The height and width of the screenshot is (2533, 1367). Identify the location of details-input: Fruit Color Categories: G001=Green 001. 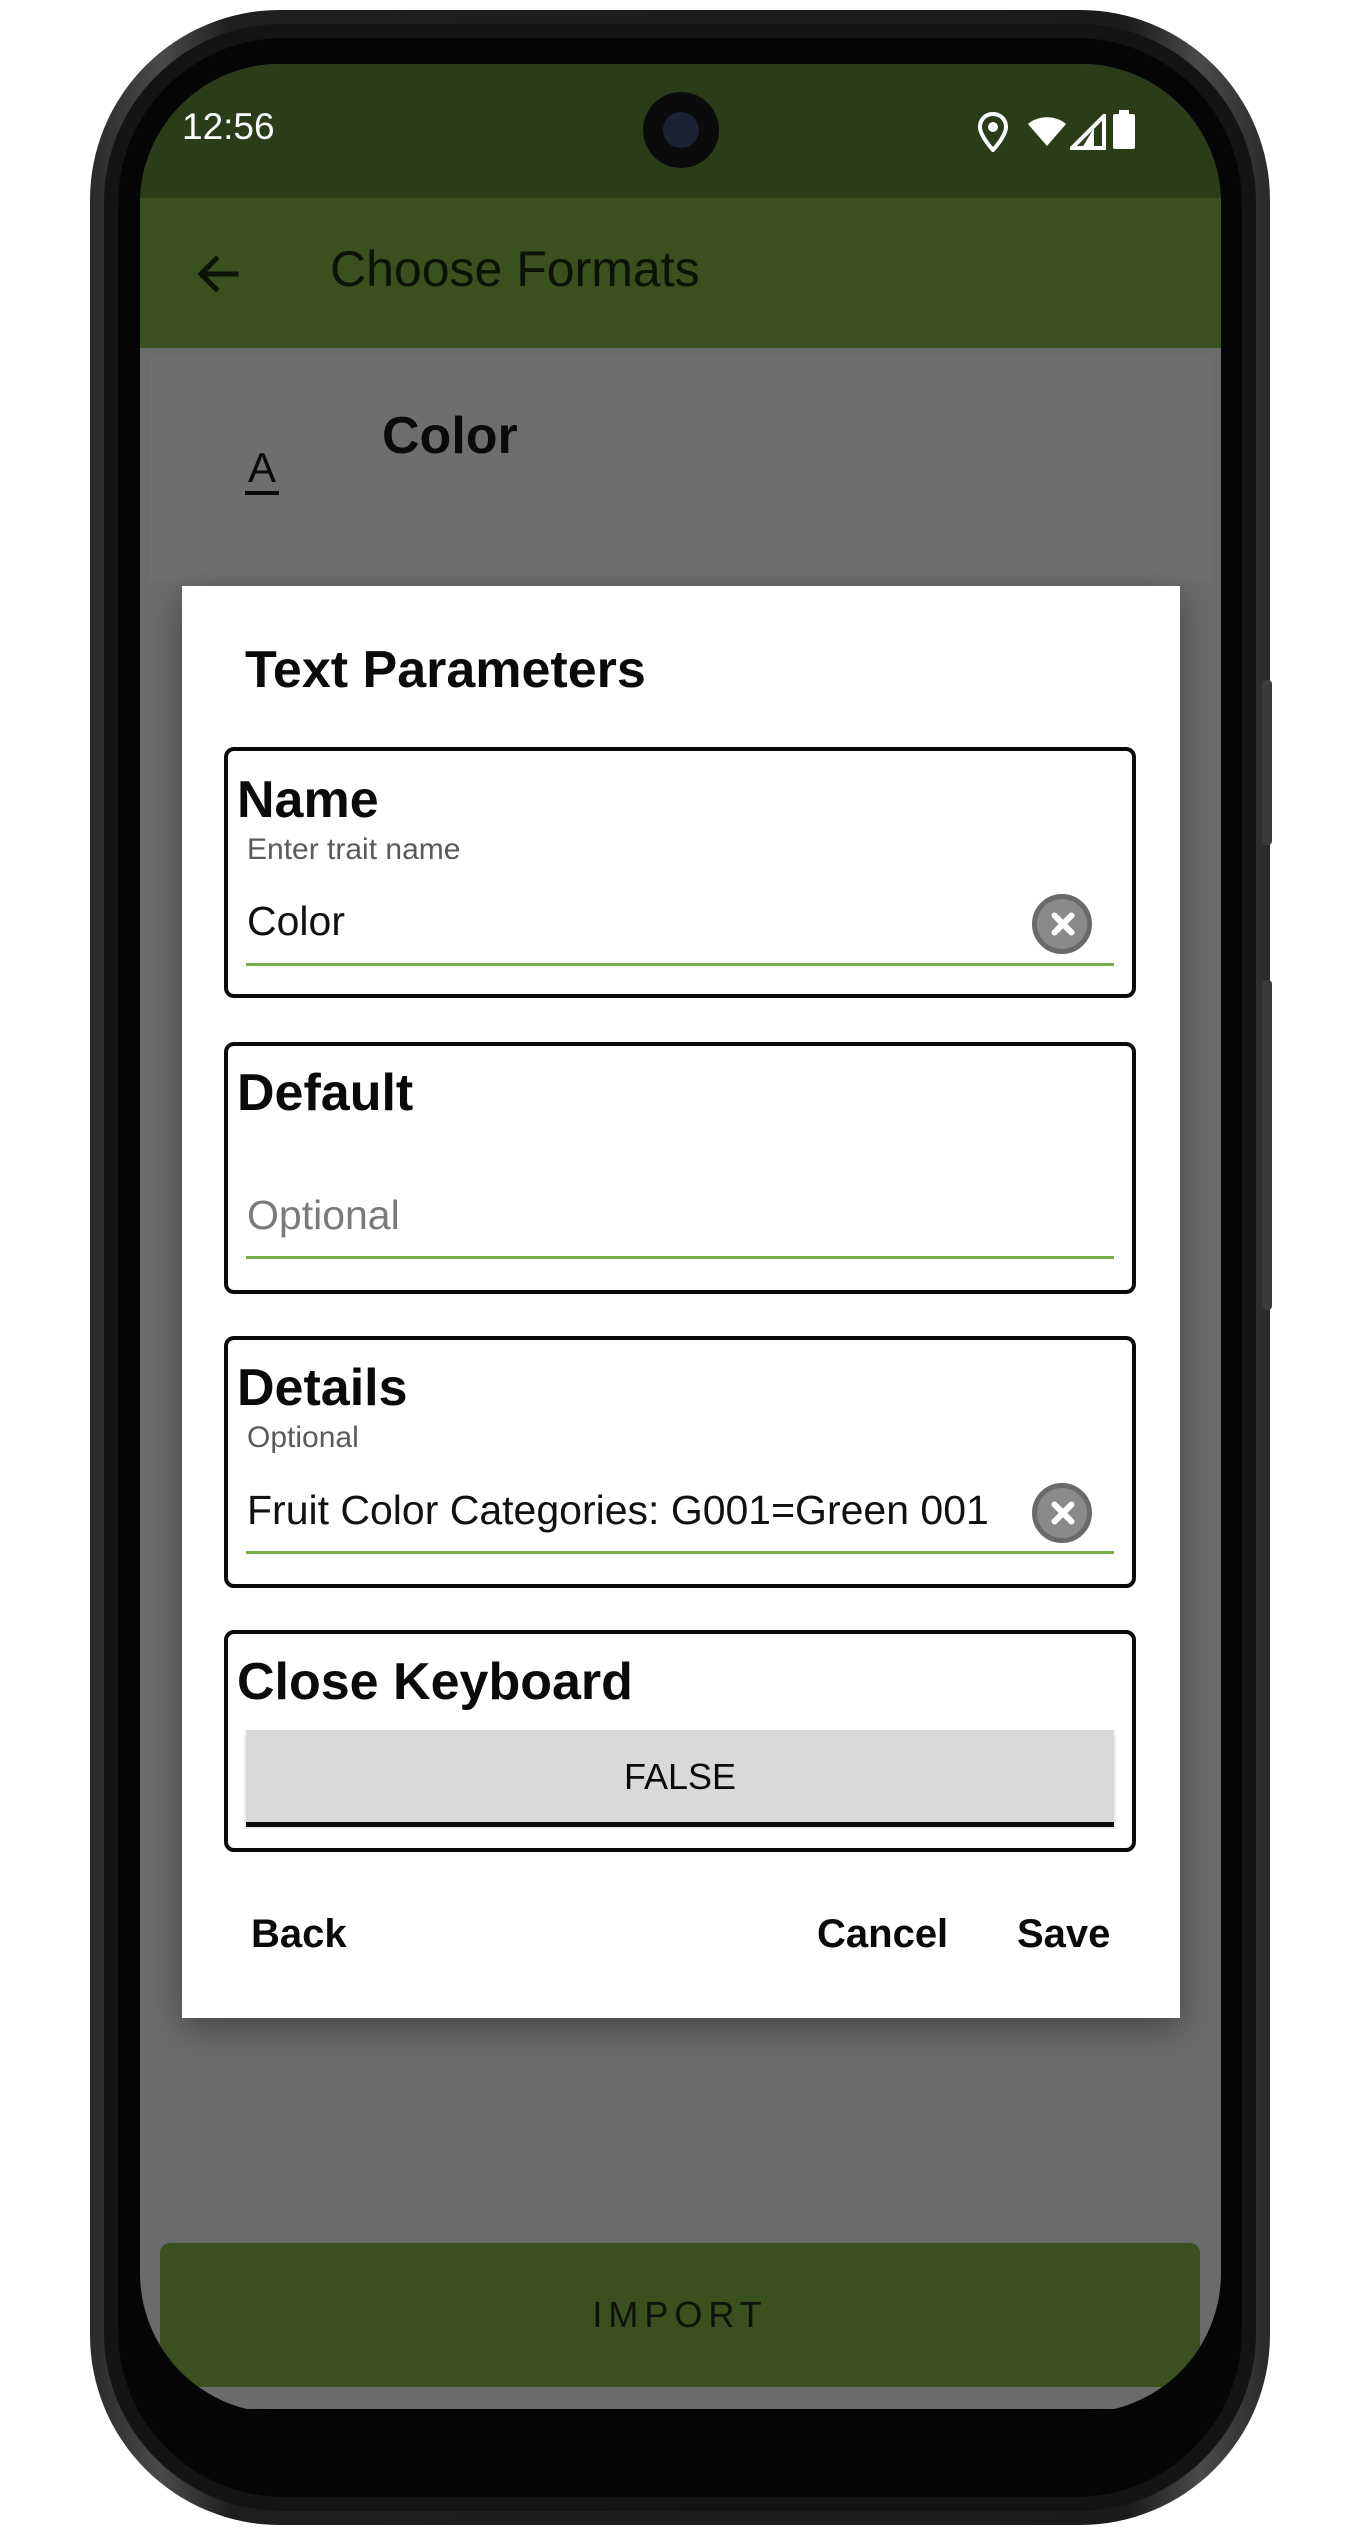
(618, 1510).